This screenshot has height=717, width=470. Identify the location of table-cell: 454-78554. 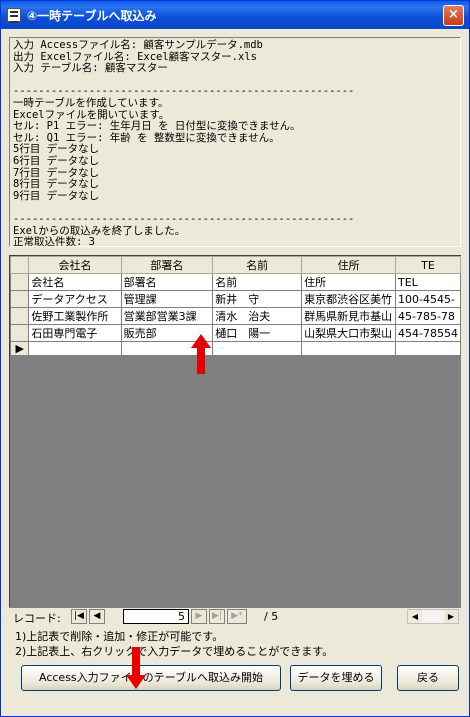
(428, 333).